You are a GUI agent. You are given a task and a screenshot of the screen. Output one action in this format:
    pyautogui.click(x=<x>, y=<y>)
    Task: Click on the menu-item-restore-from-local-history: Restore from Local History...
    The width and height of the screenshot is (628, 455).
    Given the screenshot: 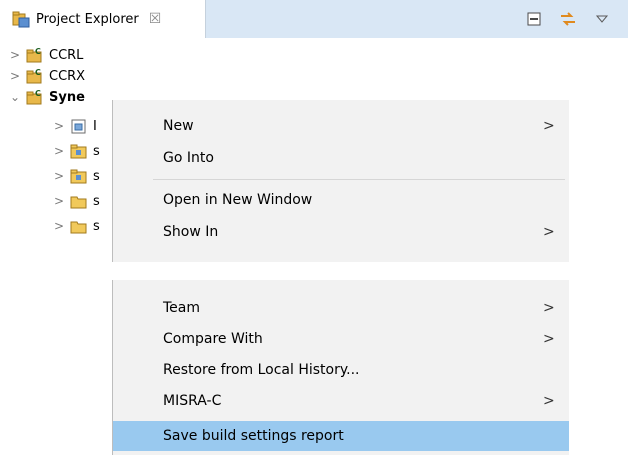 What is the action you would take?
    pyautogui.click(x=341, y=370)
    